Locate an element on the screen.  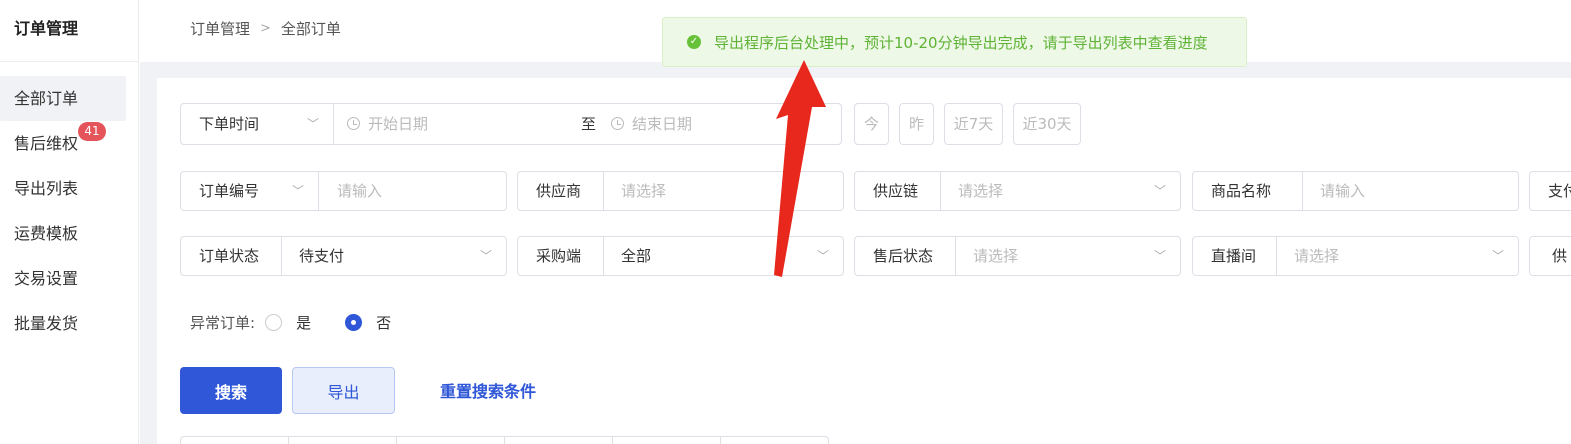
abnormal-yes-label: 是 is located at coordinates (303, 322).